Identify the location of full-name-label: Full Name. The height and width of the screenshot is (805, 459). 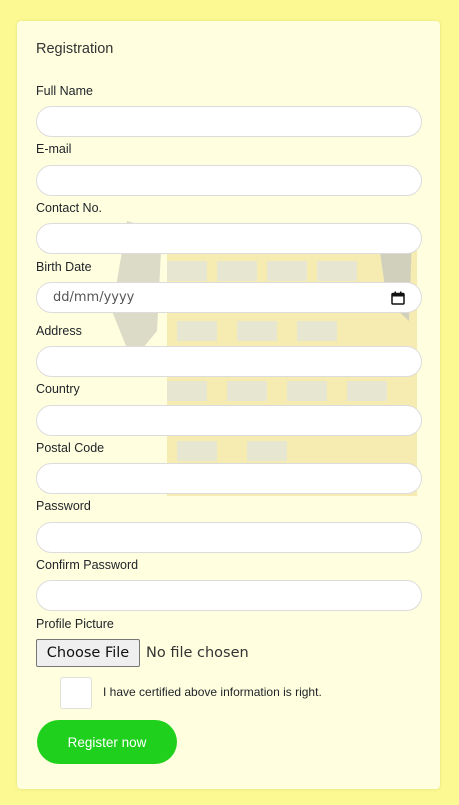
(64, 91).